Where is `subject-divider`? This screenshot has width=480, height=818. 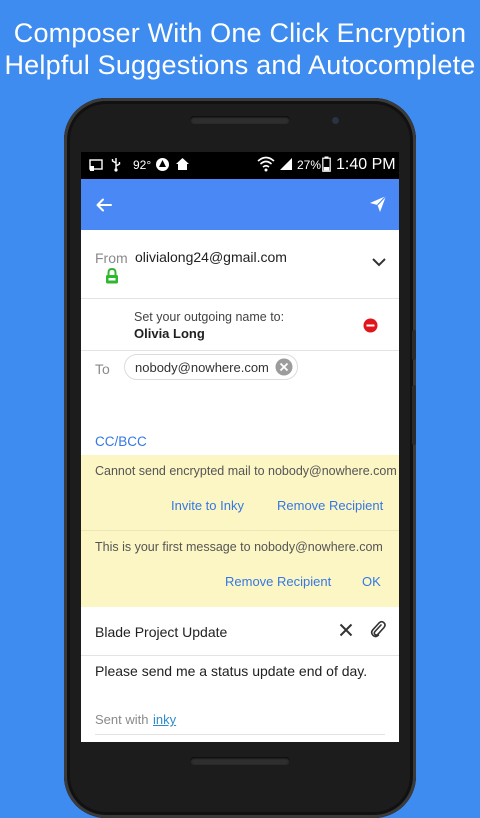
subject-divider is located at coordinates (240, 655).